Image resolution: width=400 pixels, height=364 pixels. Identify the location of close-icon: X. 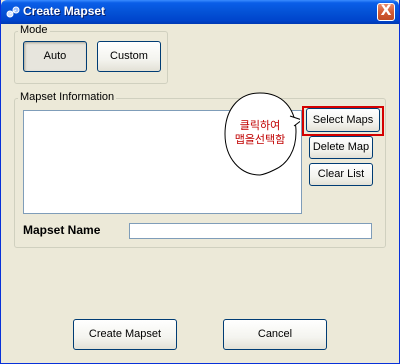
(386, 11).